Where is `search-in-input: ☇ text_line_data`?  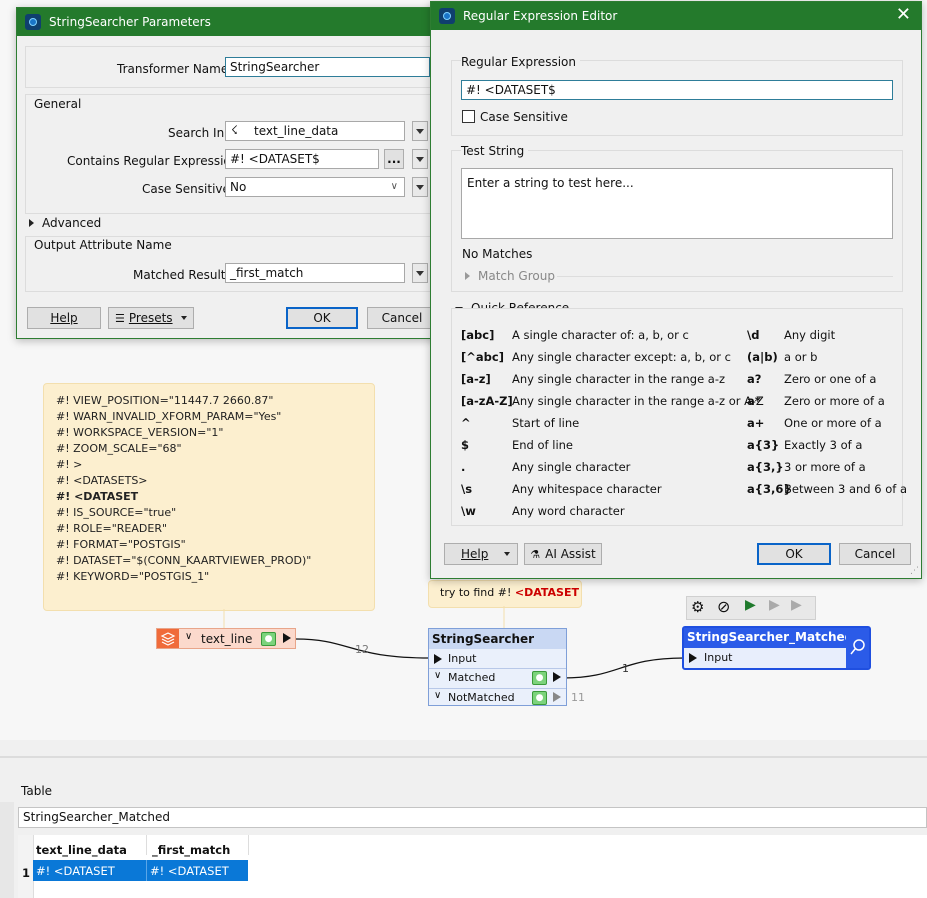 search-in-input: ☇ text_line_data is located at coordinates (315, 131).